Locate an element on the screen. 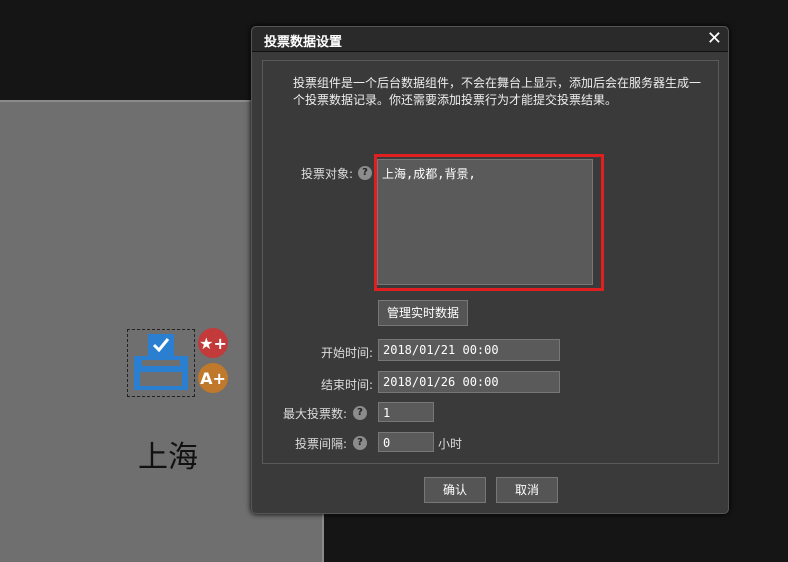 The width and height of the screenshot is (788, 562). vote-interval-input: 0 is located at coordinates (406, 442).